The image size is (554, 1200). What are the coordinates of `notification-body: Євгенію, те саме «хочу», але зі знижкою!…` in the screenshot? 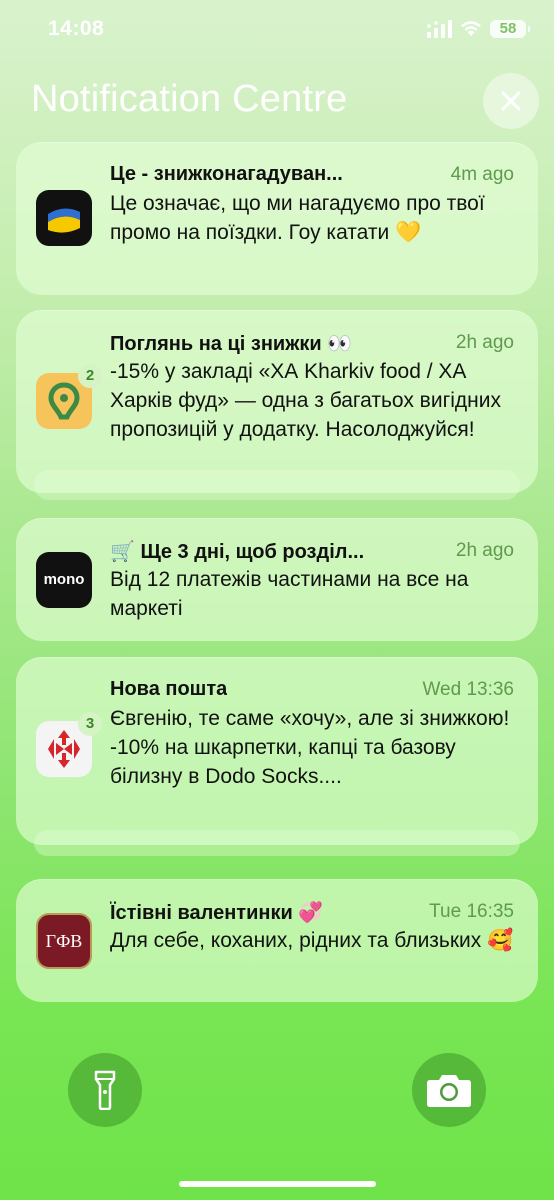 It's located at (310, 747).